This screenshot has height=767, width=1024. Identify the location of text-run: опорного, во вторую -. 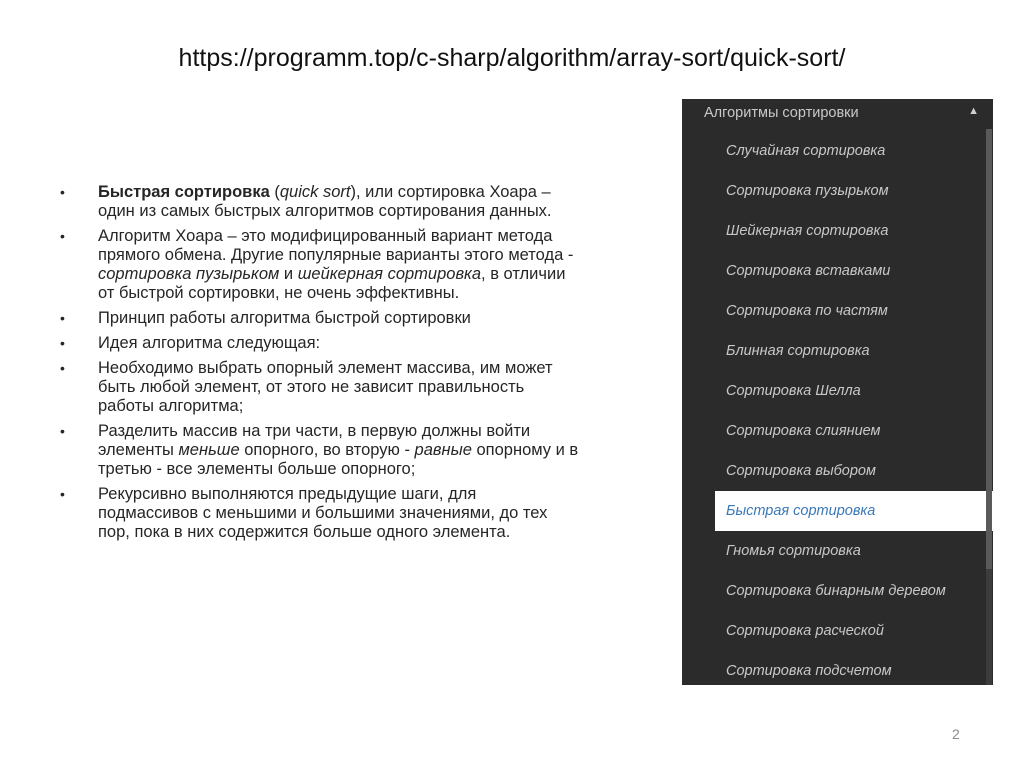
(327, 450).